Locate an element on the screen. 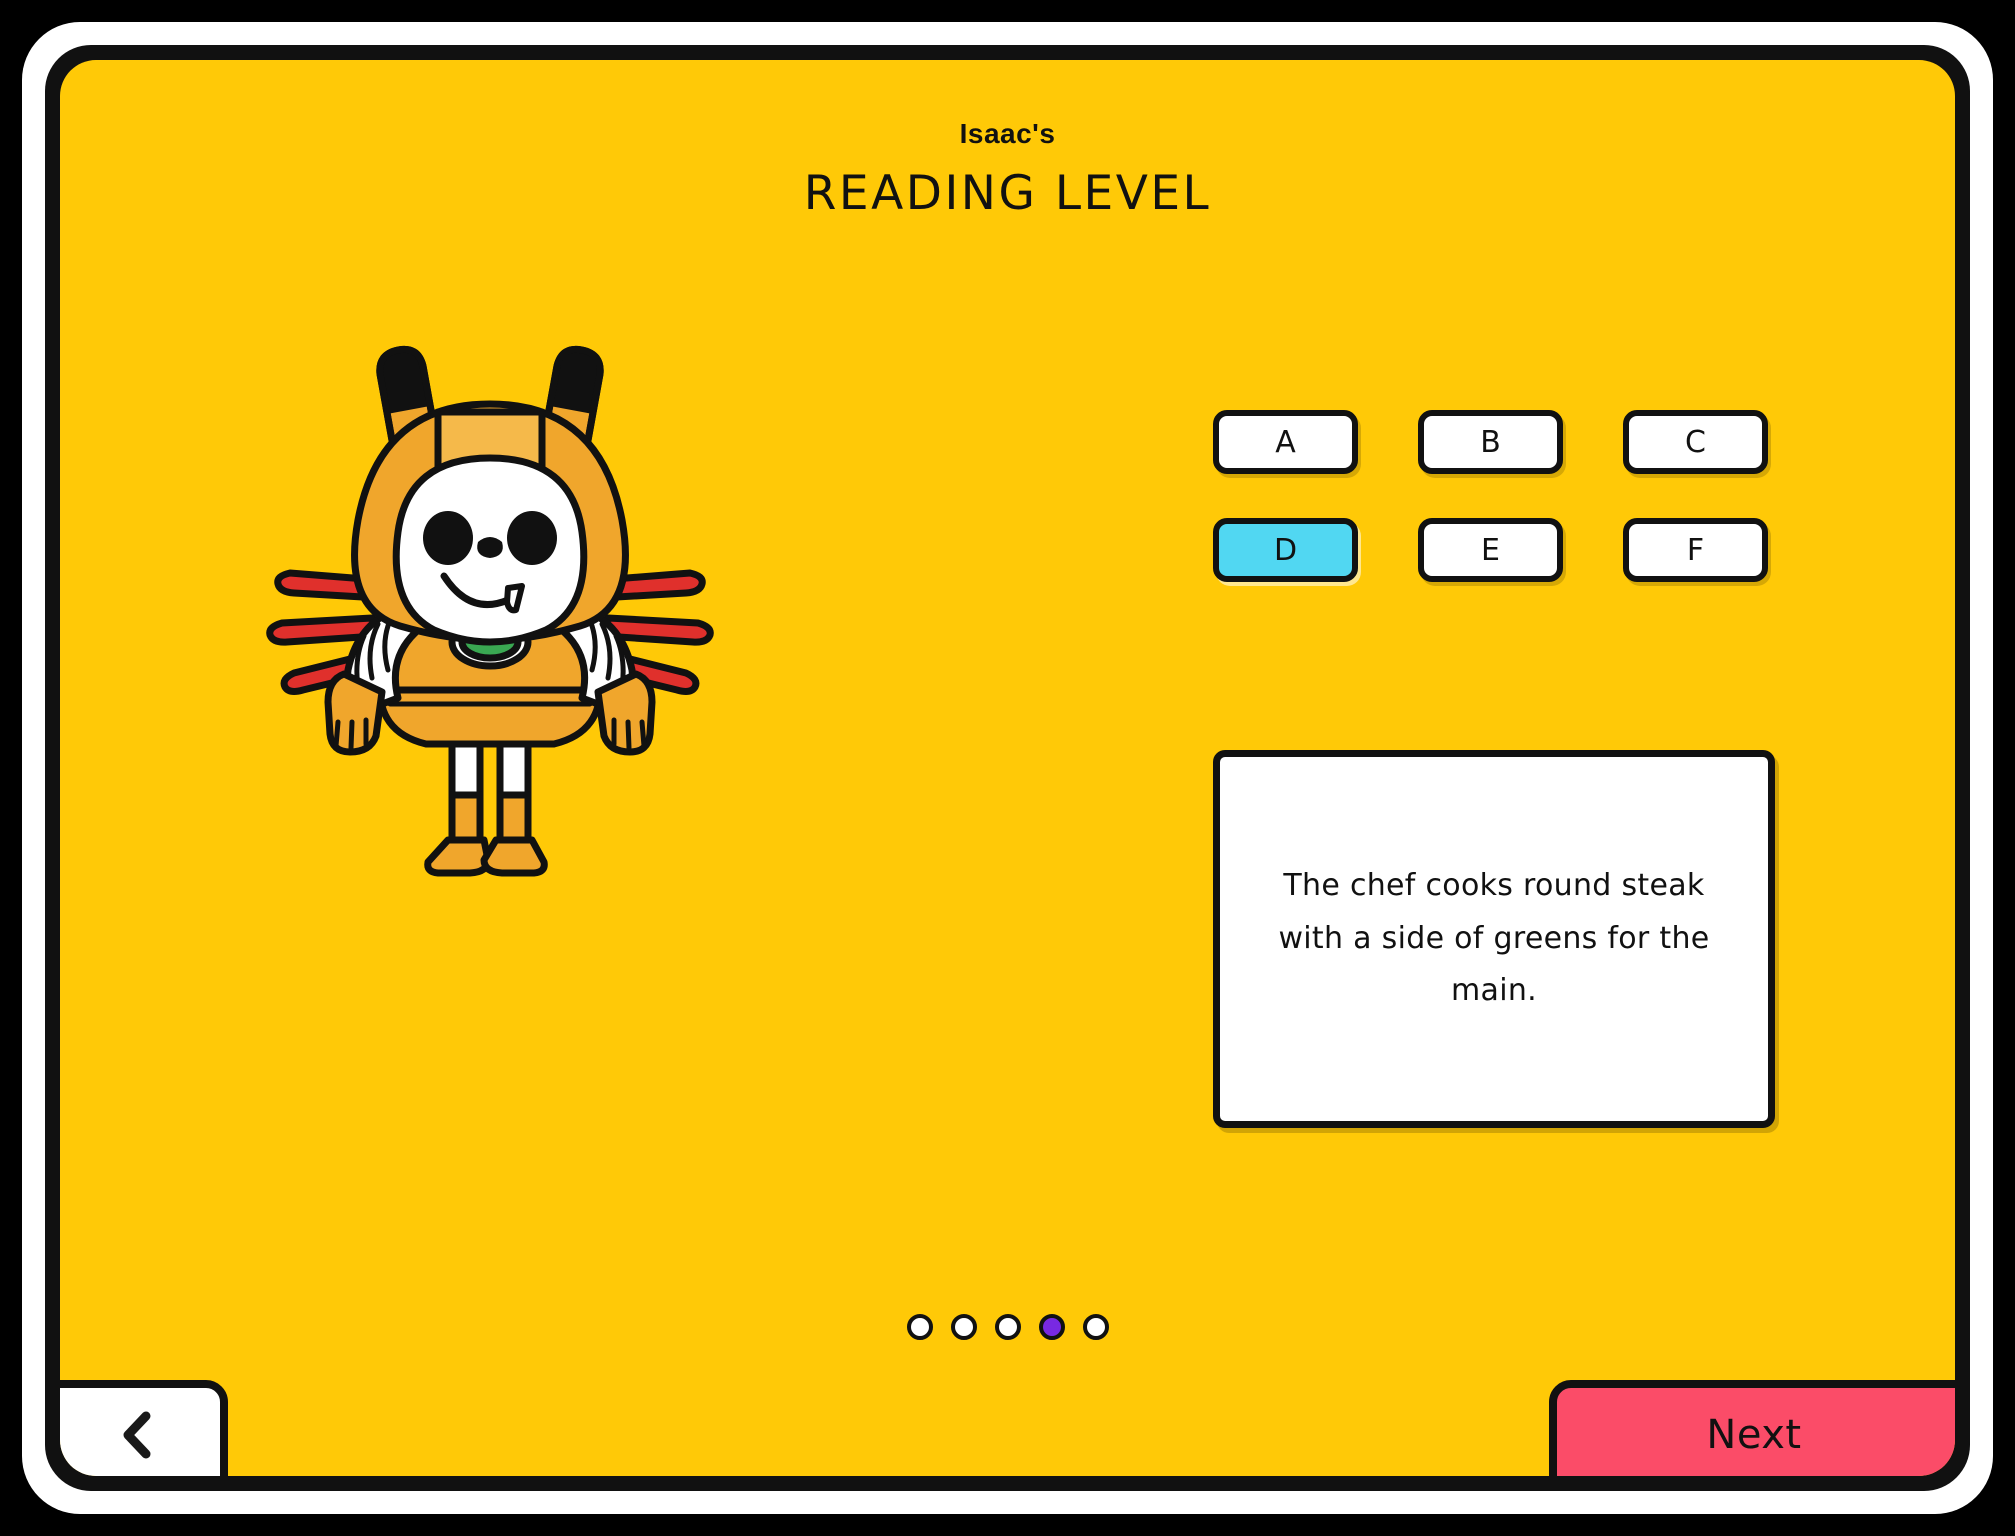  level-button-d: D is located at coordinates (1285, 550).